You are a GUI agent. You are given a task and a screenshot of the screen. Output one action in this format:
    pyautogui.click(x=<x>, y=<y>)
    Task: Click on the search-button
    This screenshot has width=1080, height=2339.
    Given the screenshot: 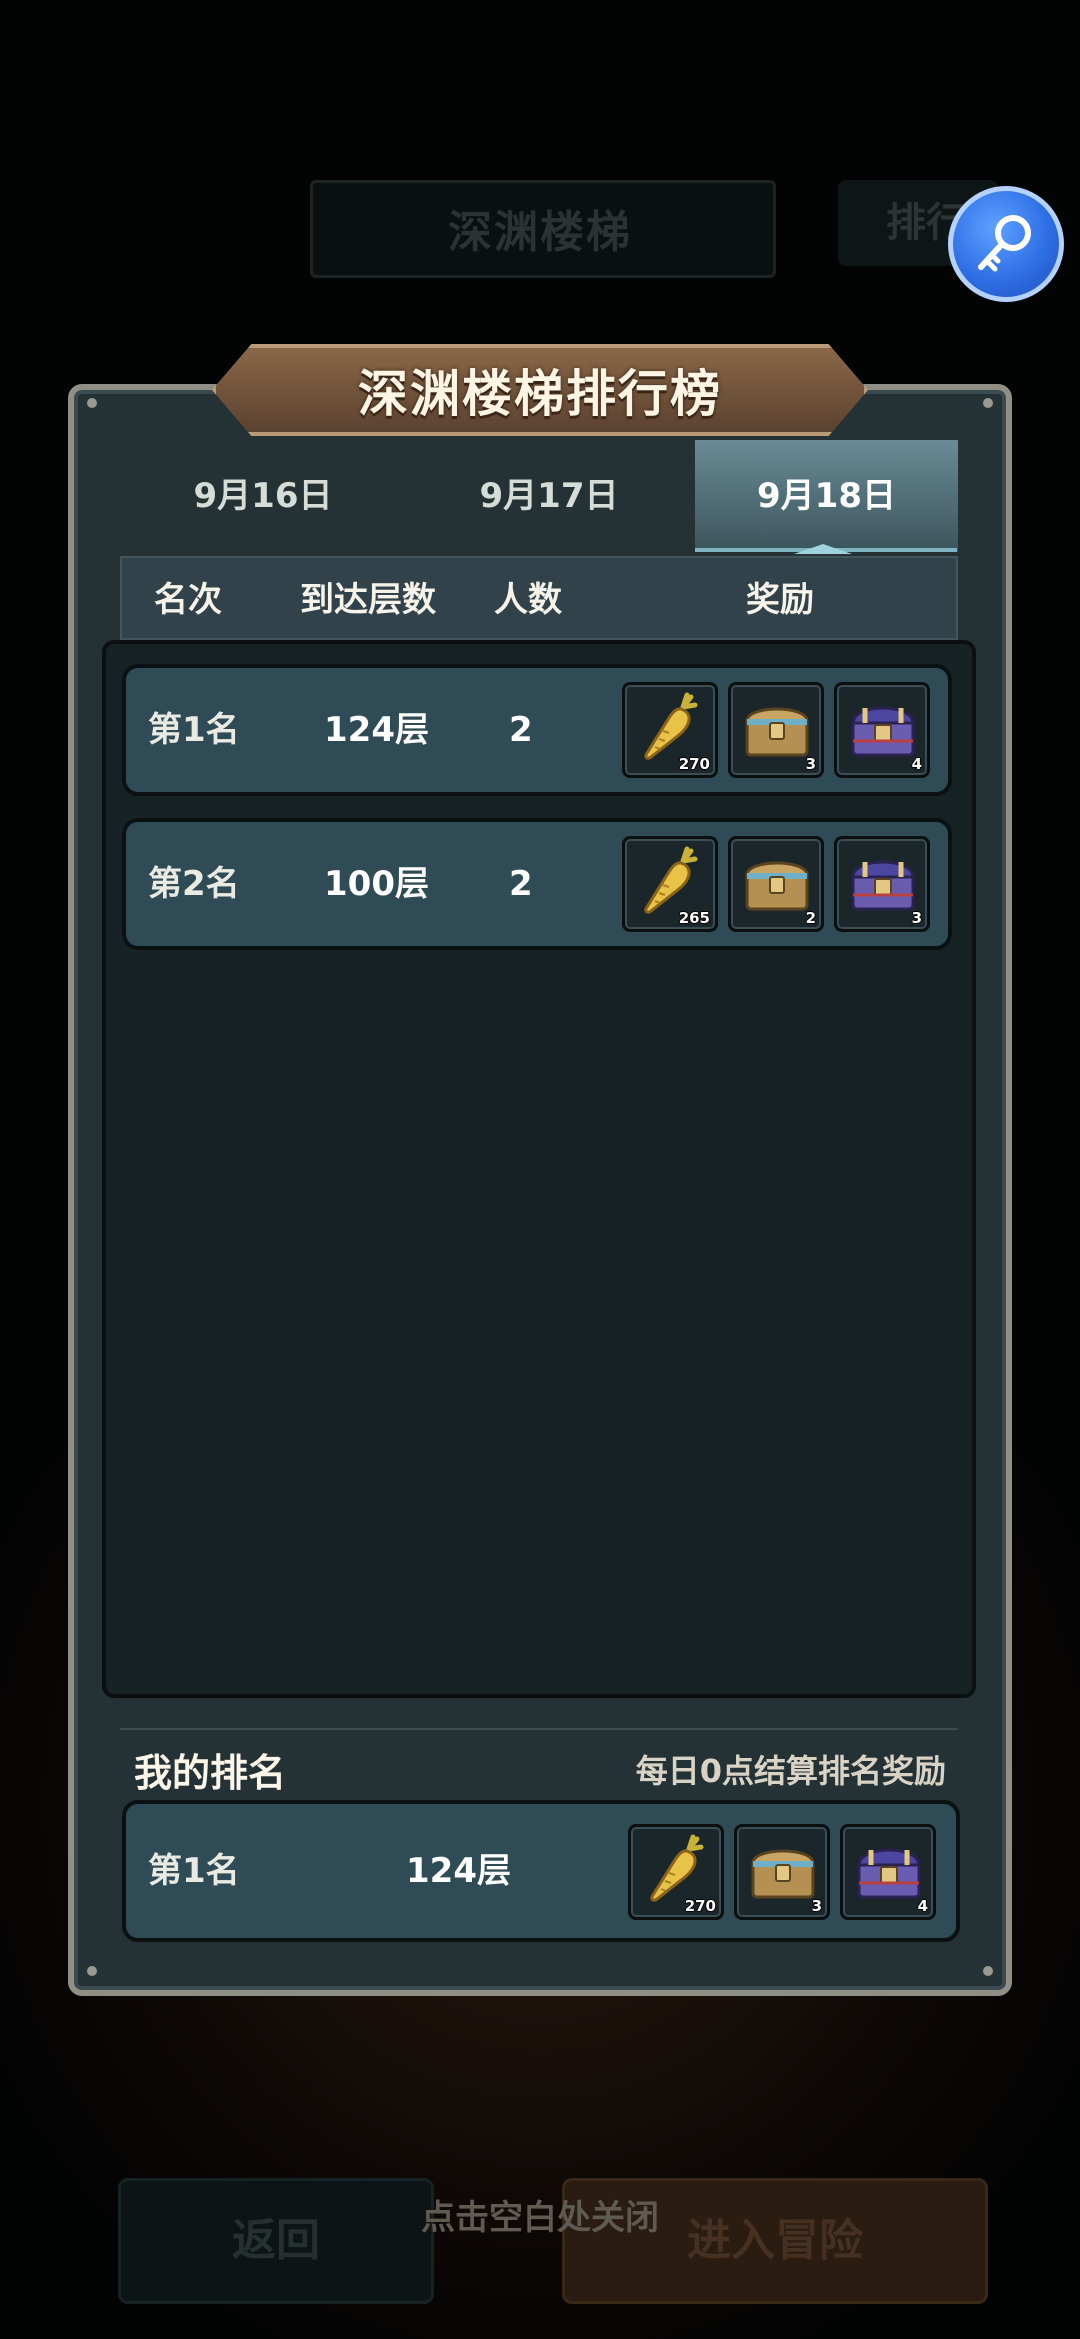 What is the action you would take?
    pyautogui.click(x=1006, y=244)
    